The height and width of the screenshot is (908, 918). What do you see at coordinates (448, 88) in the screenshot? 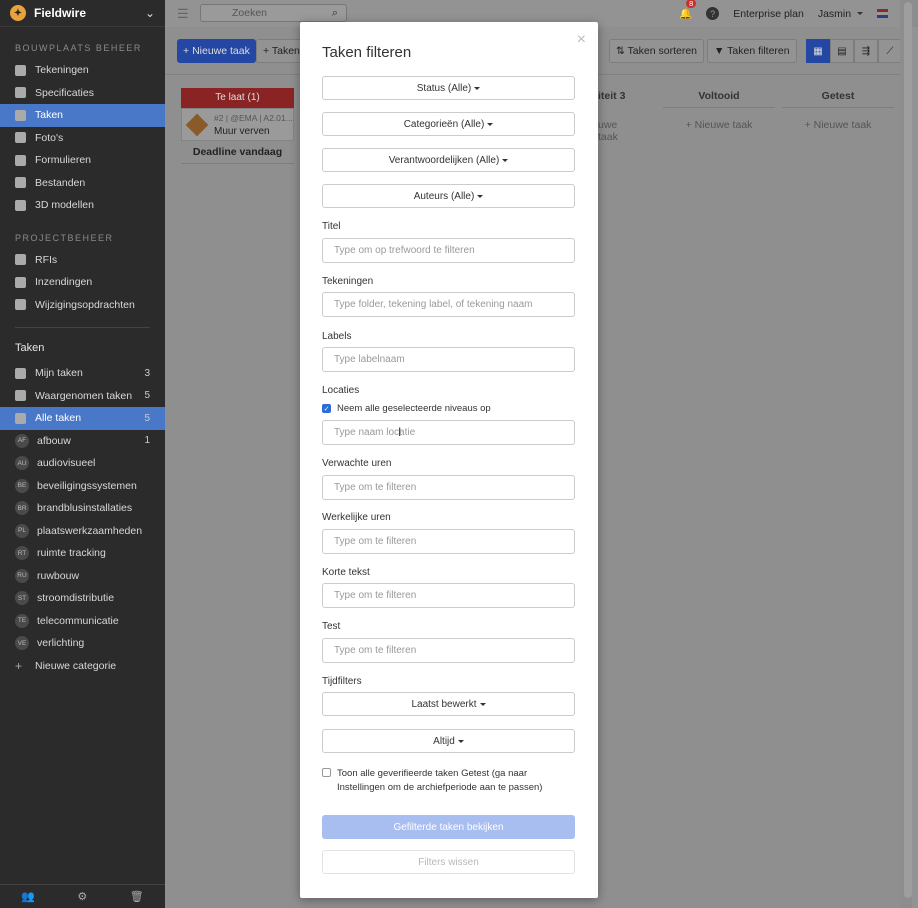
I see `status-dropdown: Status (Alle)` at bounding box center [448, 88].